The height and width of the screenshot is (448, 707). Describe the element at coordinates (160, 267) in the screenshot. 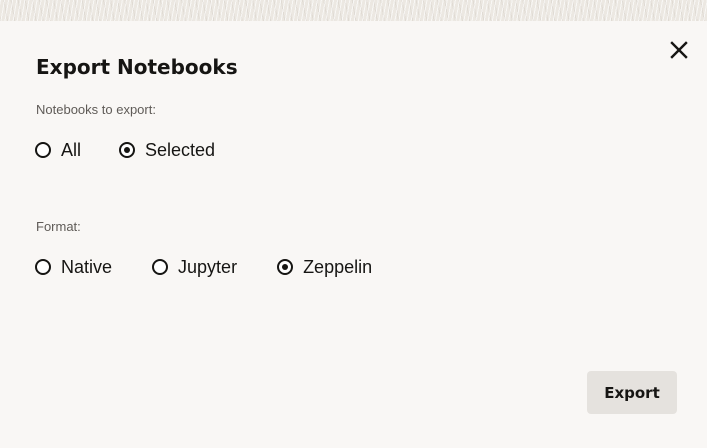

I see `radio-button-jupyter` at that location.